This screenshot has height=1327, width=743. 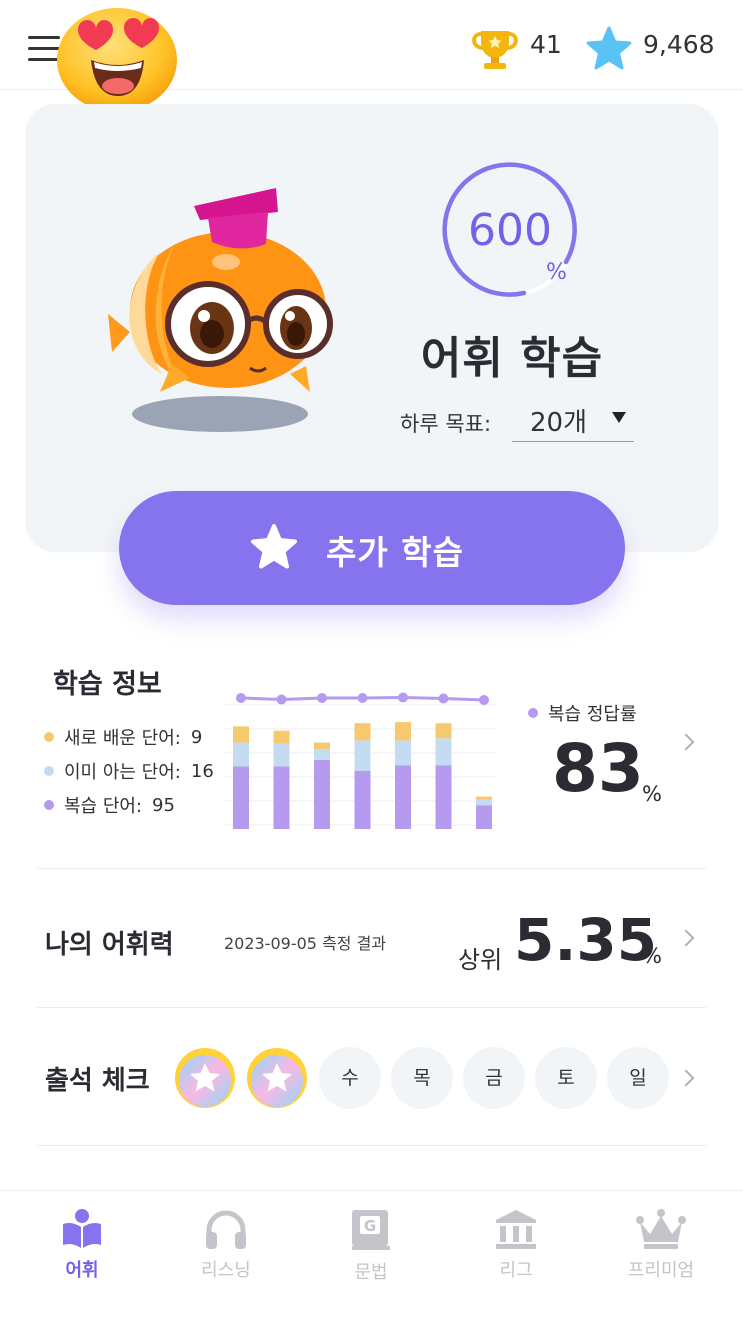 I want to click on daily-goal-dropdown: 20개, so click(x=573, y=420).